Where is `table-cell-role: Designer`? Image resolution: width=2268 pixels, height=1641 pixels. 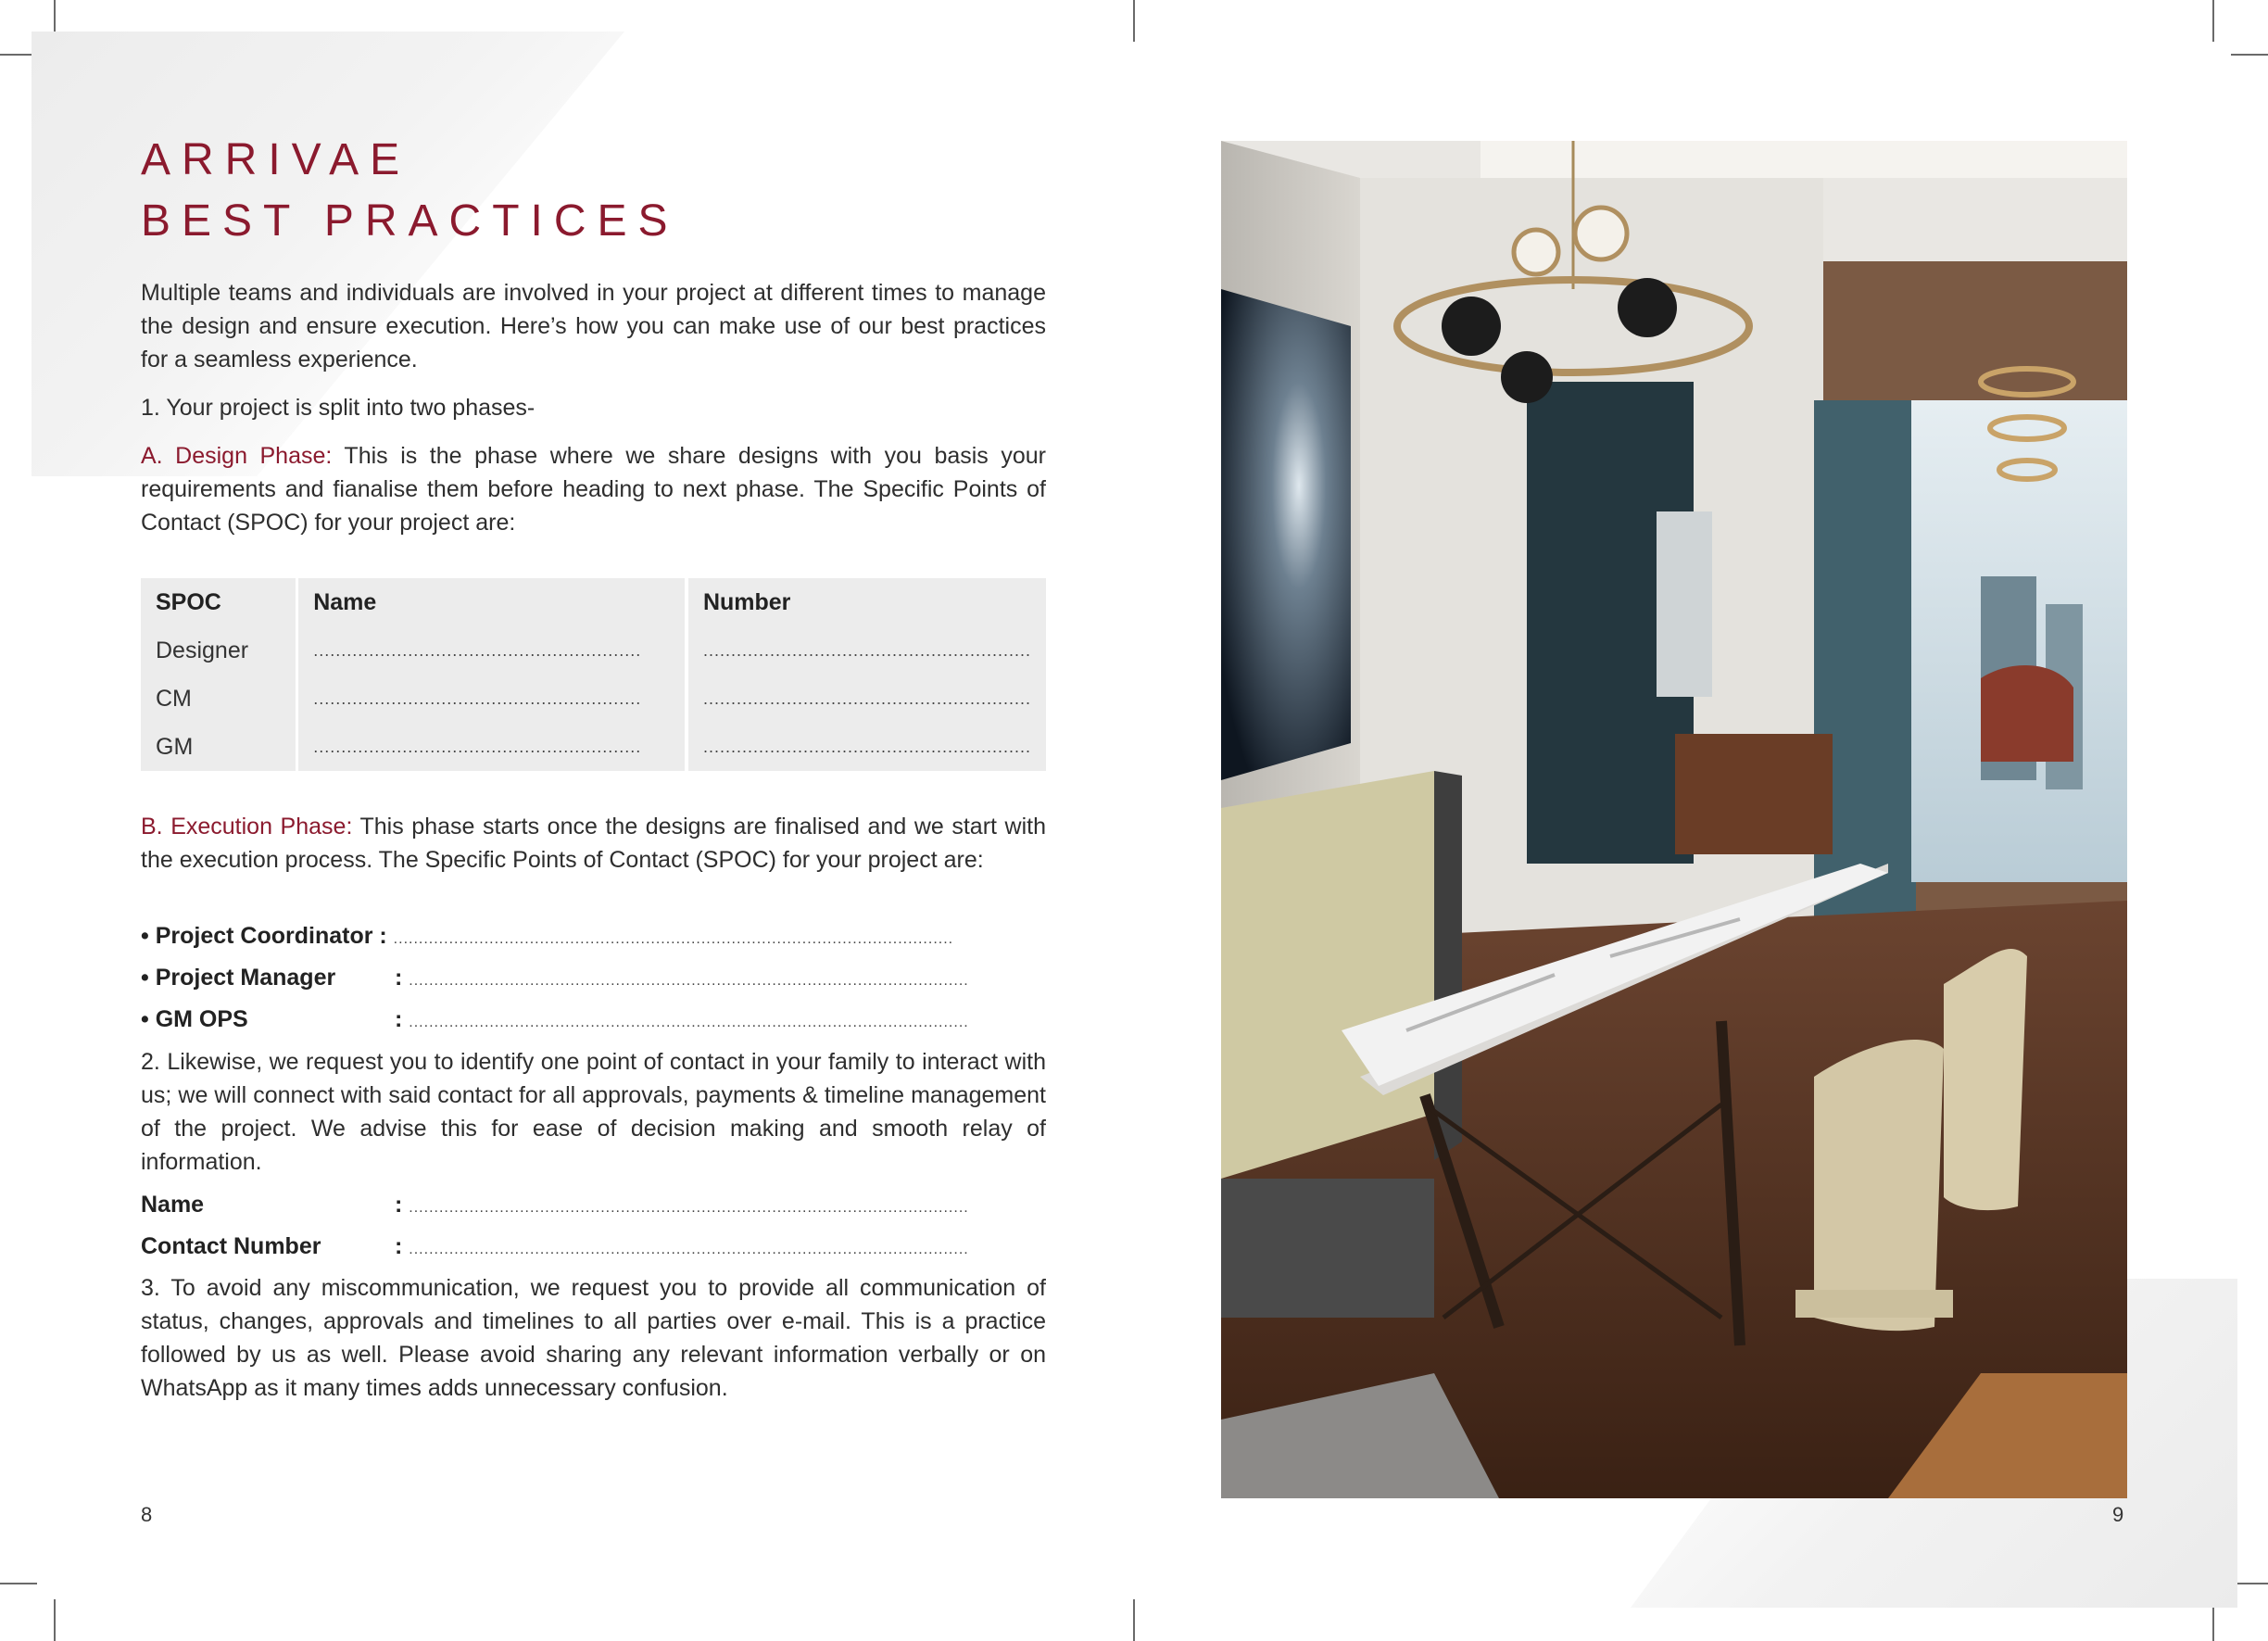
table-cell-role: Designer is located at coordinates (218, 650).